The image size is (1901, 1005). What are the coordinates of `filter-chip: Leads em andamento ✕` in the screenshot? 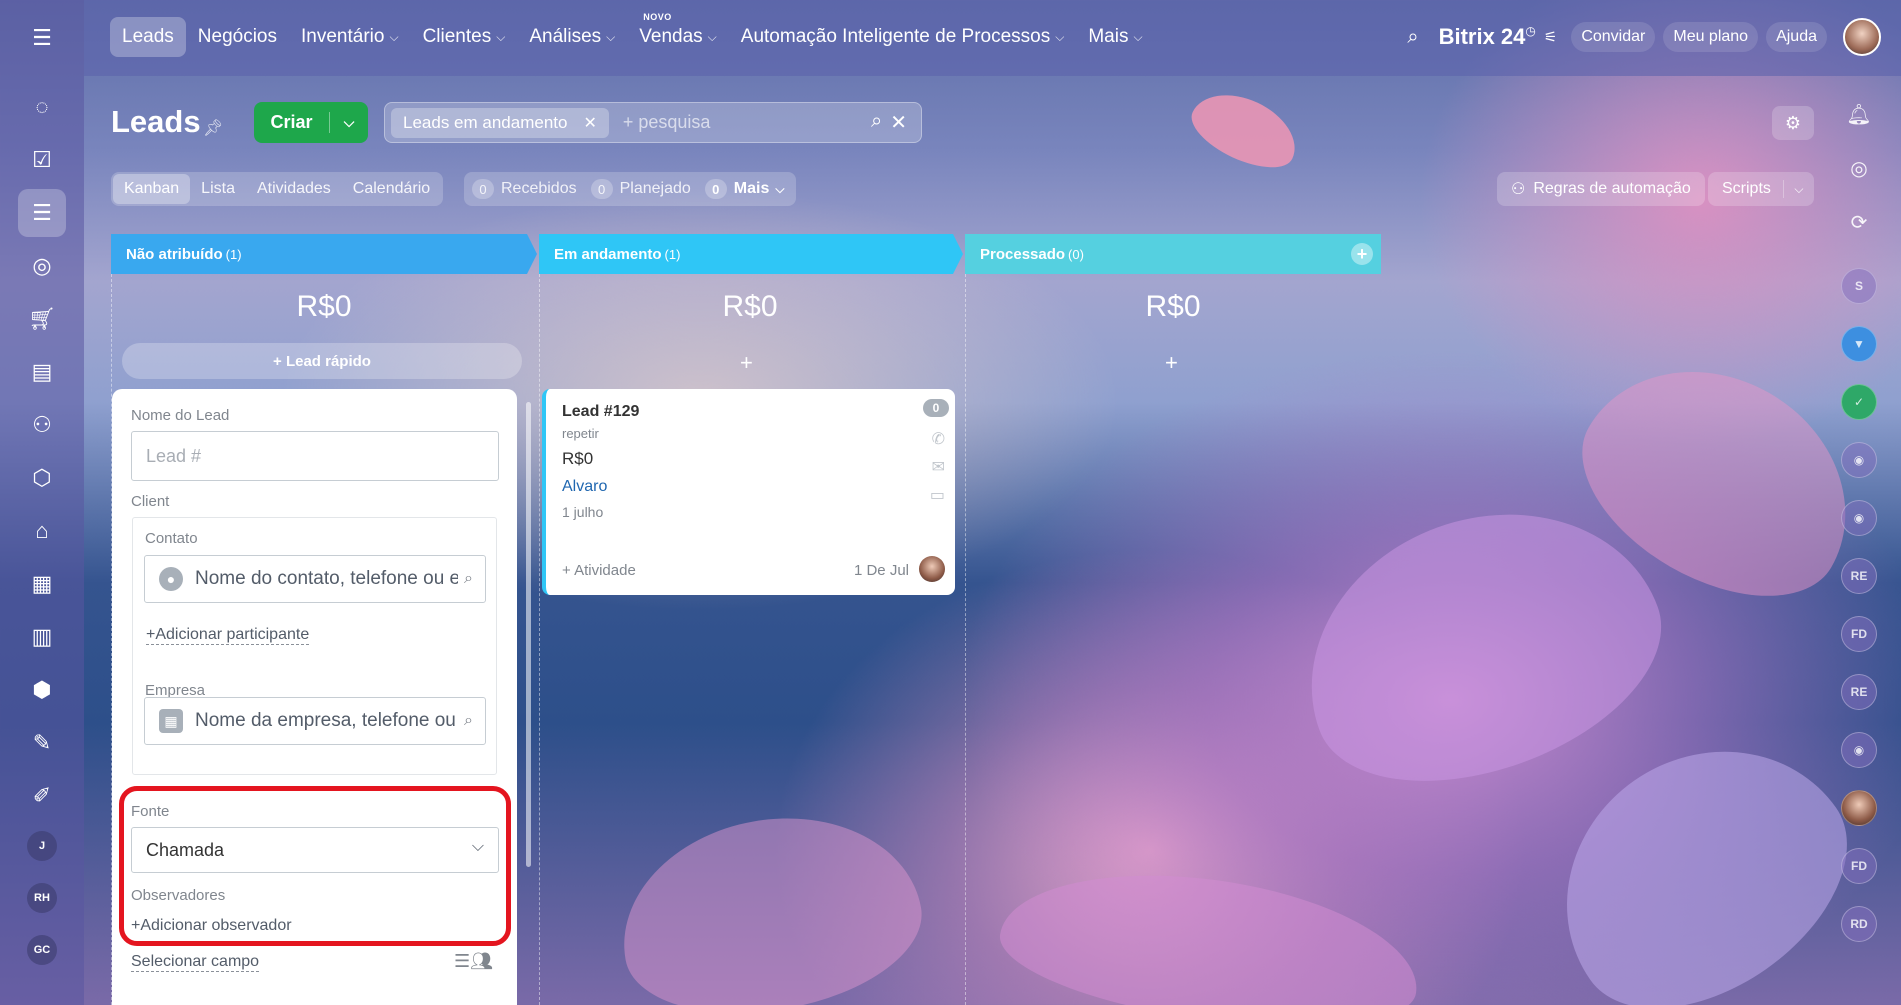 It's located at (500, 122).